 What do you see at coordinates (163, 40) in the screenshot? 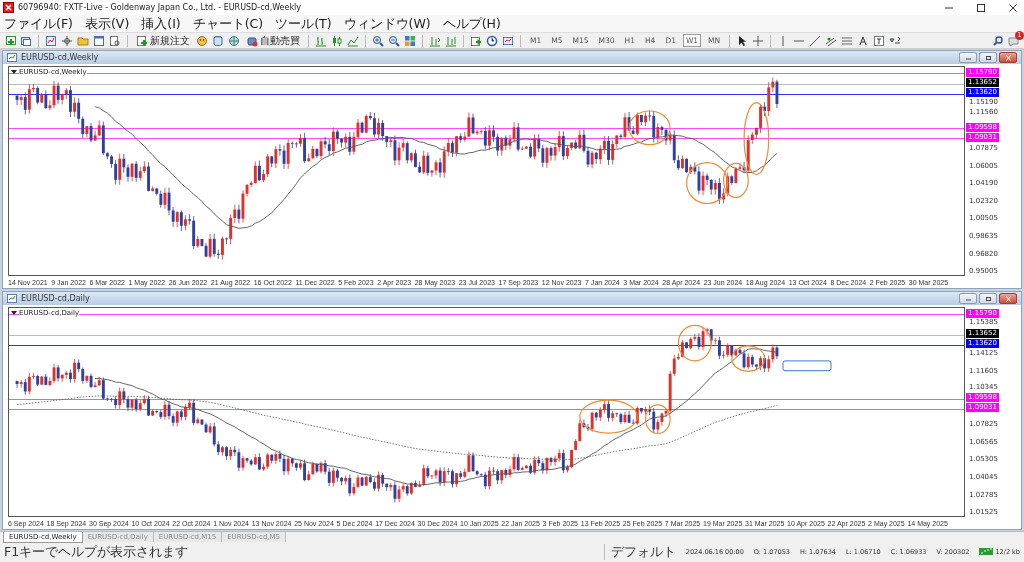
I see `new-order-button: 新規注文` at bounding box center [163, 40].